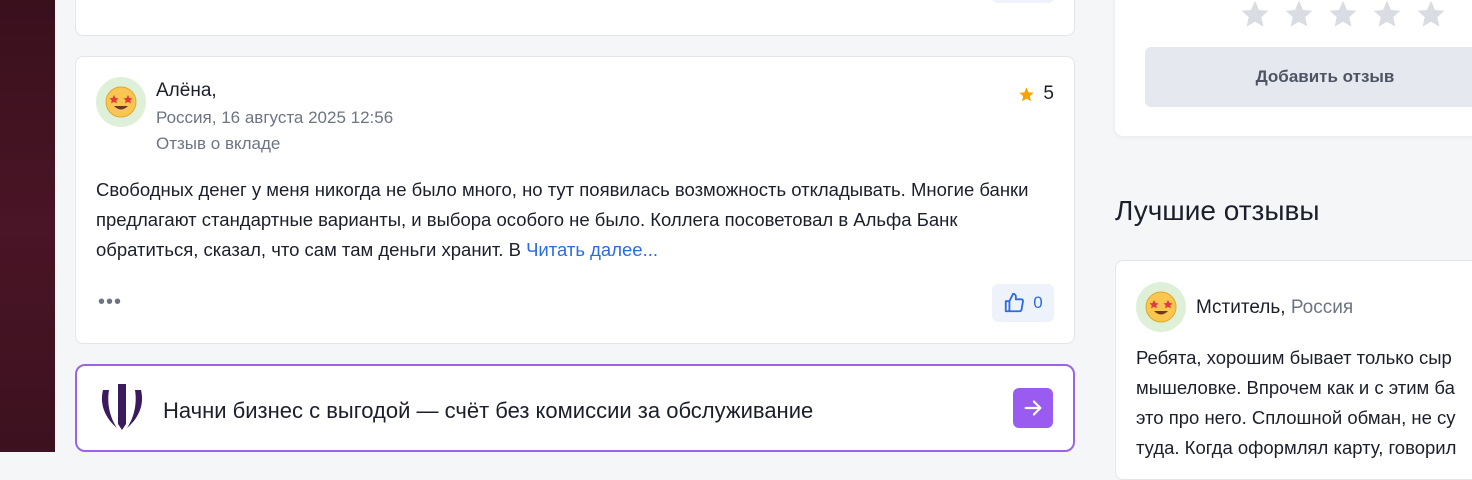 This screenshot has width=1472, height=480. What do you see at coordinates (1241, 307) in the screenshot?
I see `best-review-author-name: Мститель,` at bounding box center [1241, 307].